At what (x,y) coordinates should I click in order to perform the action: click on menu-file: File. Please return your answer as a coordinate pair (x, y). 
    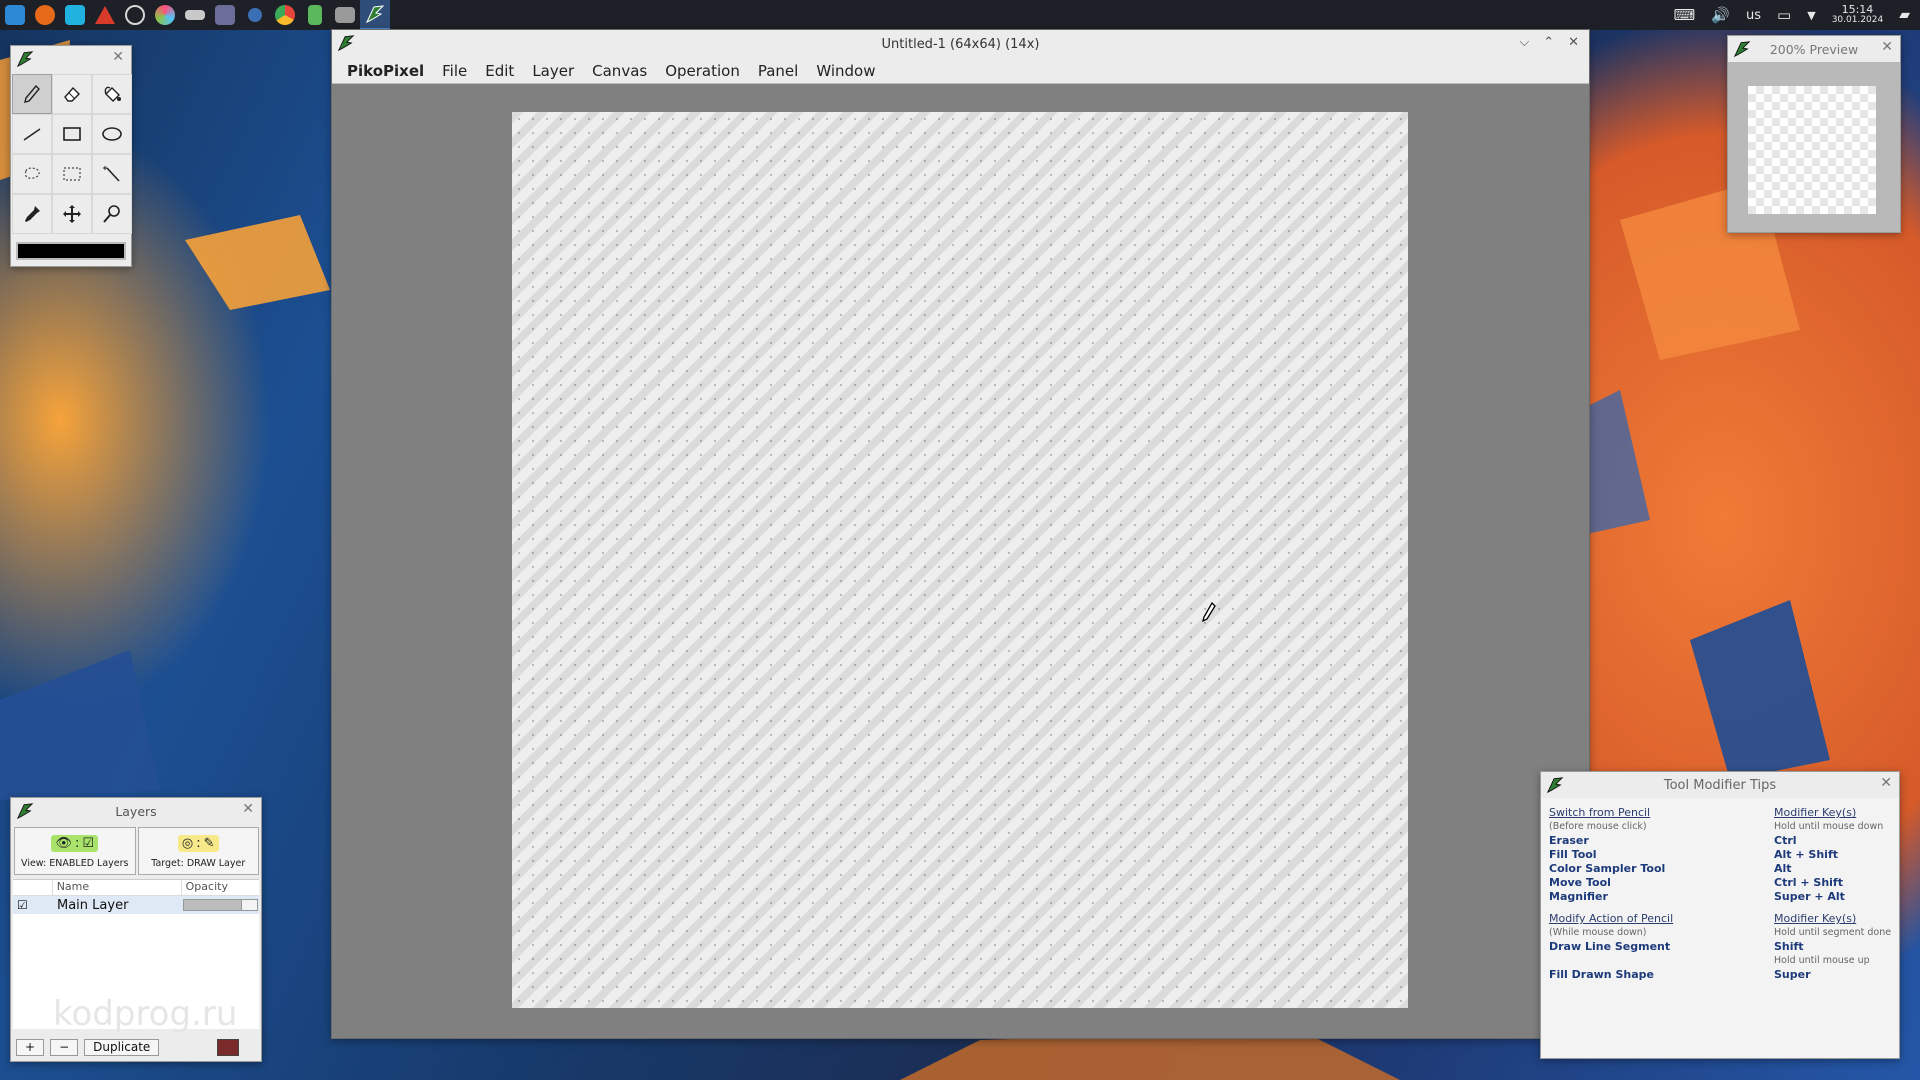
    Looking at the image, I should click on (454, 71).